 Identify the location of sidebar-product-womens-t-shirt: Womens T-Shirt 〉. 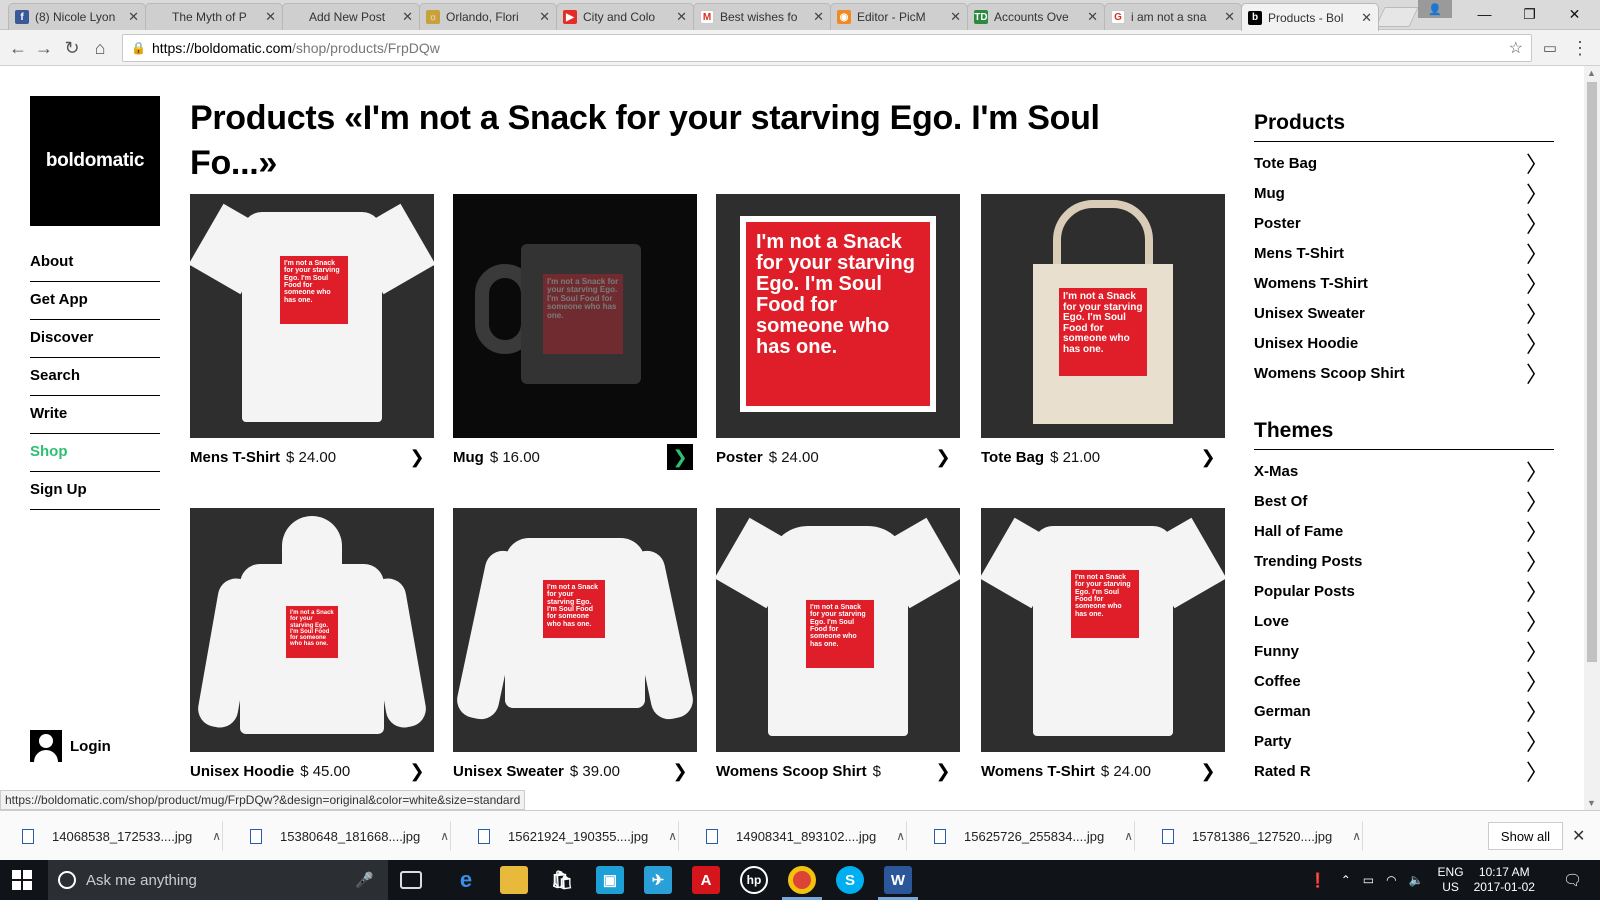
(1404, 283).